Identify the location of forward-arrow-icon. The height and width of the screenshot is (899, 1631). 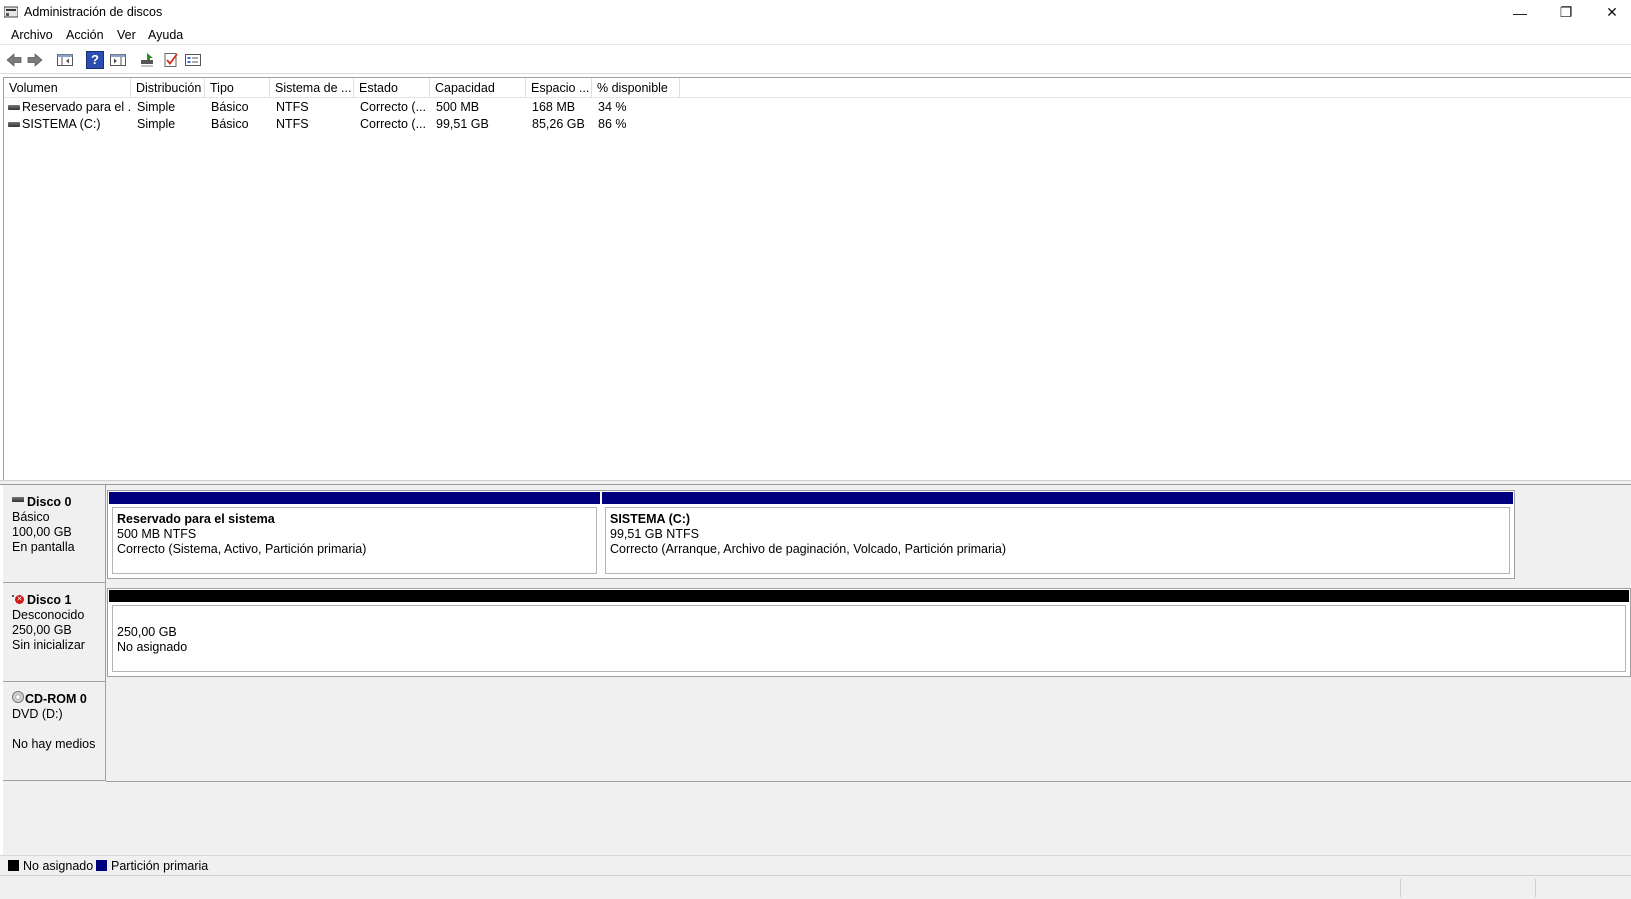
(35, 60).